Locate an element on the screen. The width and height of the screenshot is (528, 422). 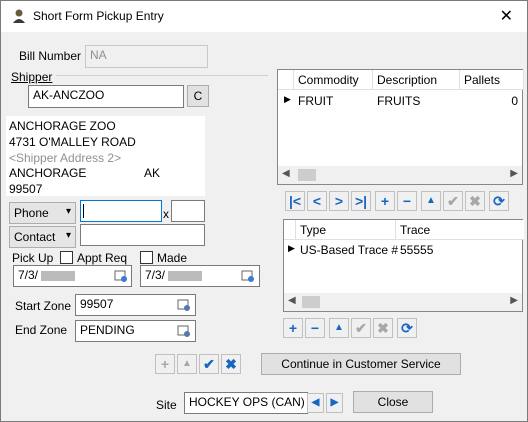
trace-grid: Type Trace ▶ US-Based Trace # 55555 ◀ ▶ is located at coordinates (403, 265).